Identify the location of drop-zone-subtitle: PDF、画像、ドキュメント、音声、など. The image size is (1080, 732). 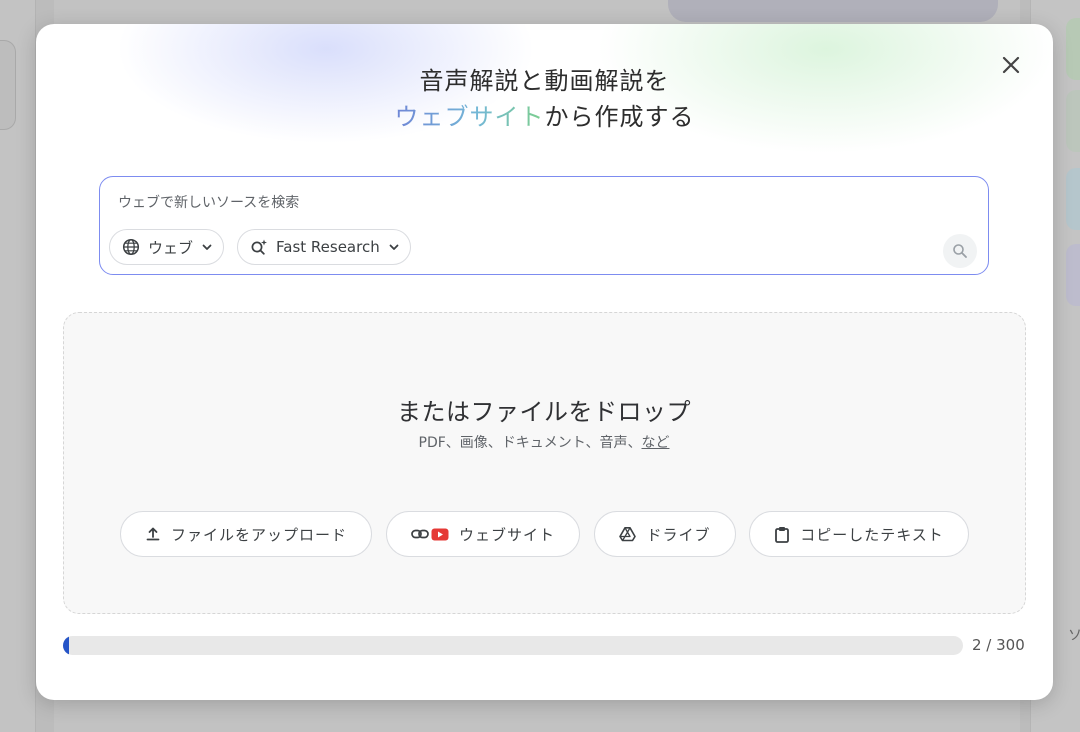
(544, 442).